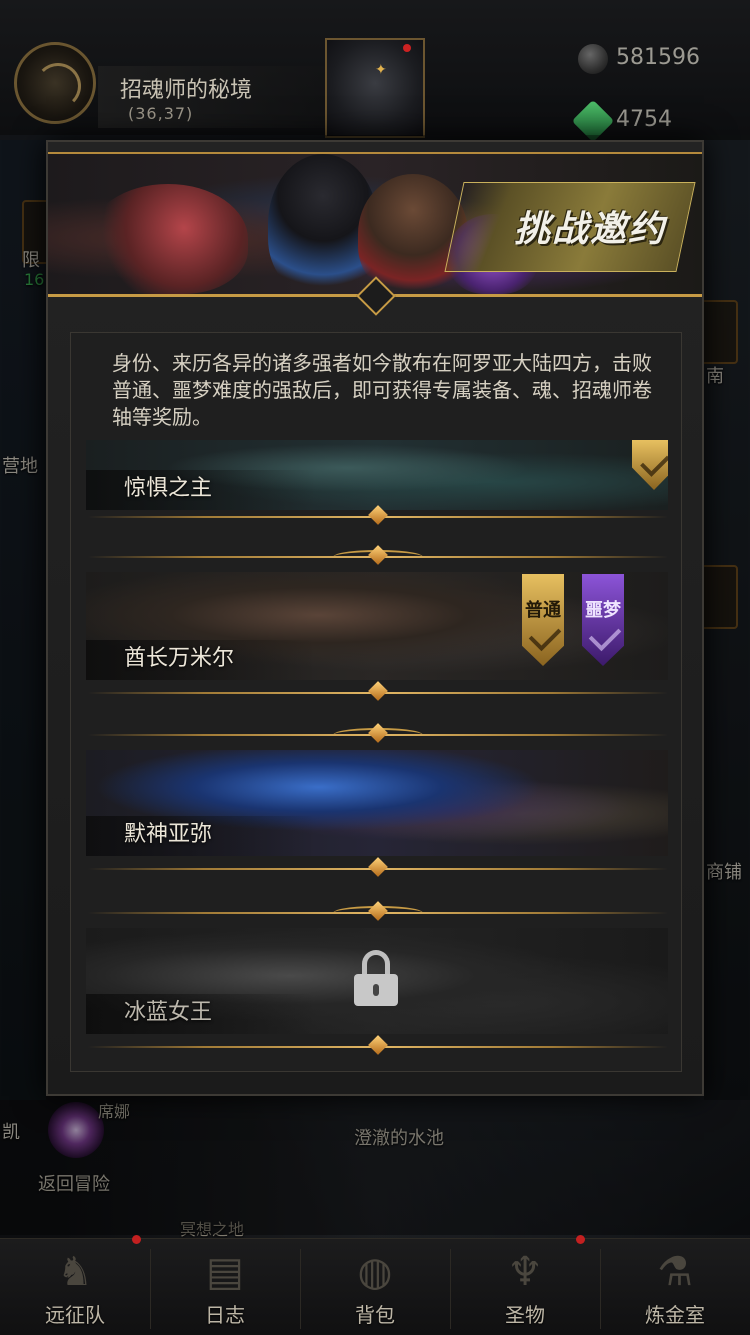 The width and height of the screenshot is (750, 1335). I want to click on realm-emblem-icon, so click(55, 83).